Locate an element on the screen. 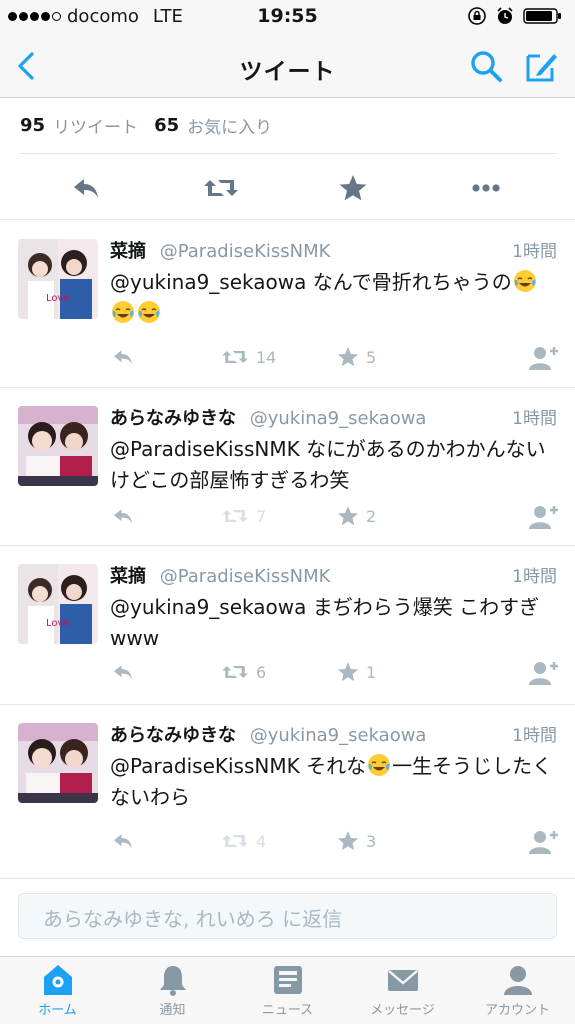 This screenshot has width=575, height=1024. like-action: 2 is located at coordinates (356, 516).